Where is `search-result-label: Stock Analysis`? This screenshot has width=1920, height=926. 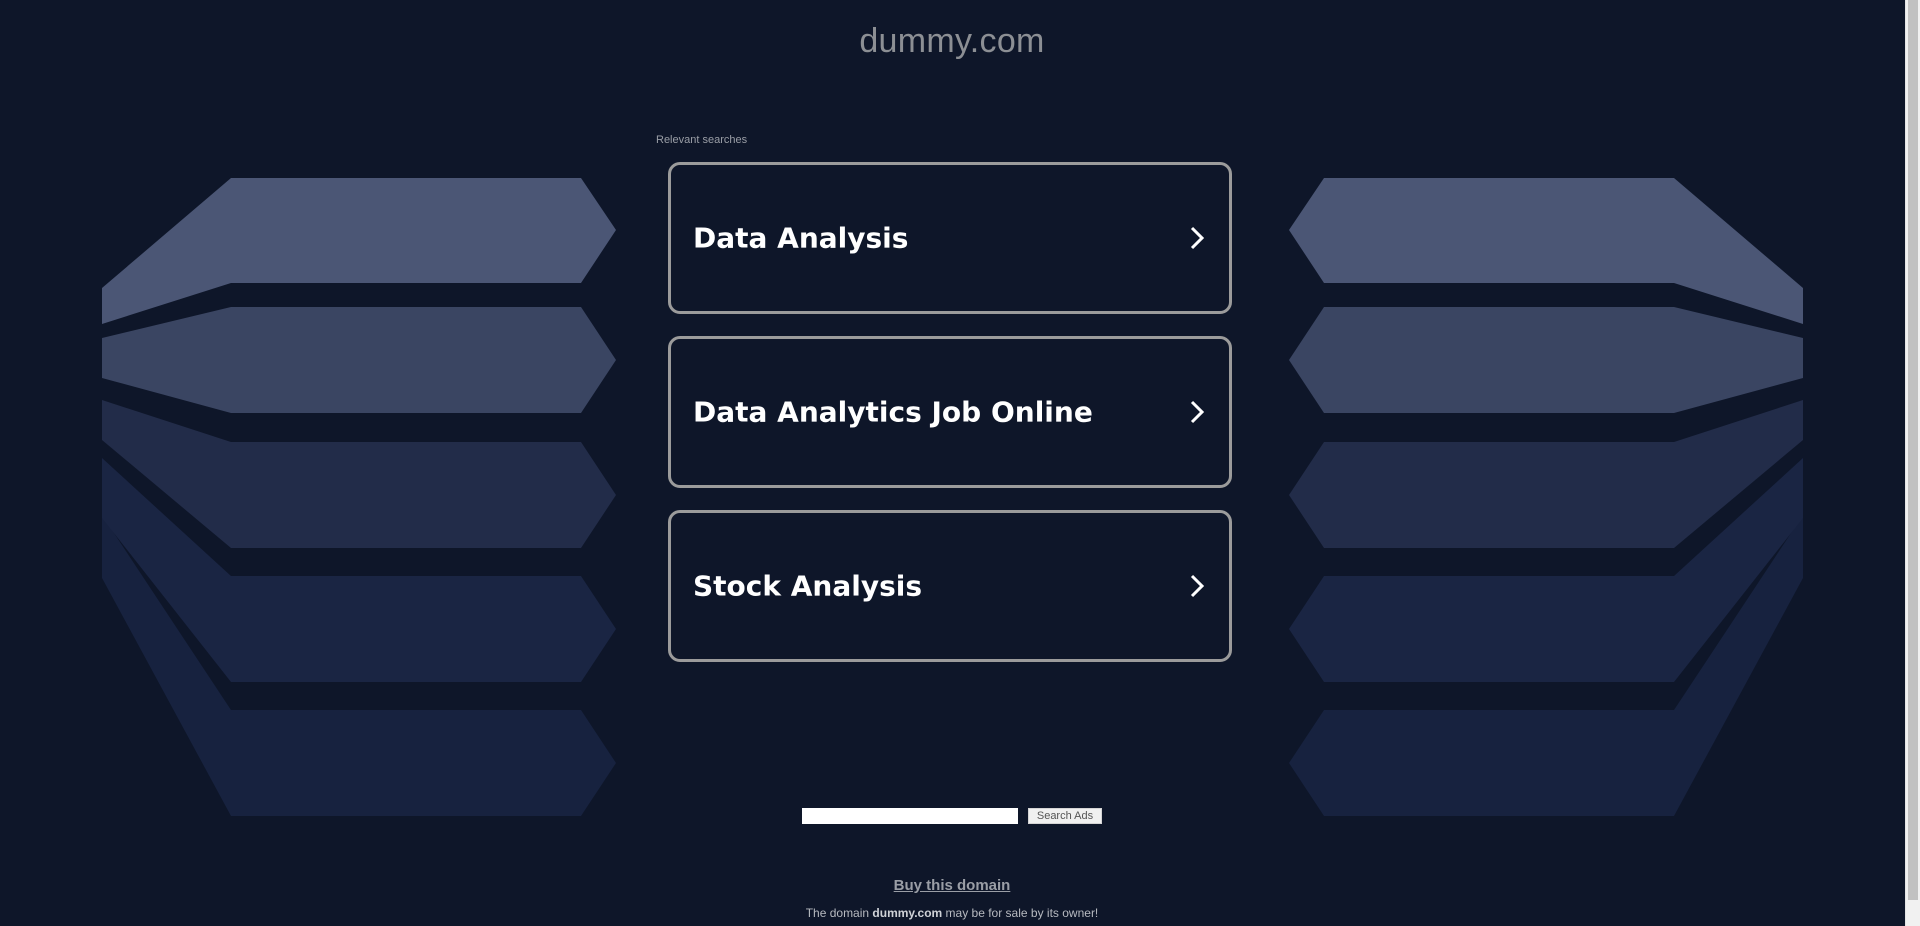 search-result-label: Stock Analysis is located at coordinates (808, 586).